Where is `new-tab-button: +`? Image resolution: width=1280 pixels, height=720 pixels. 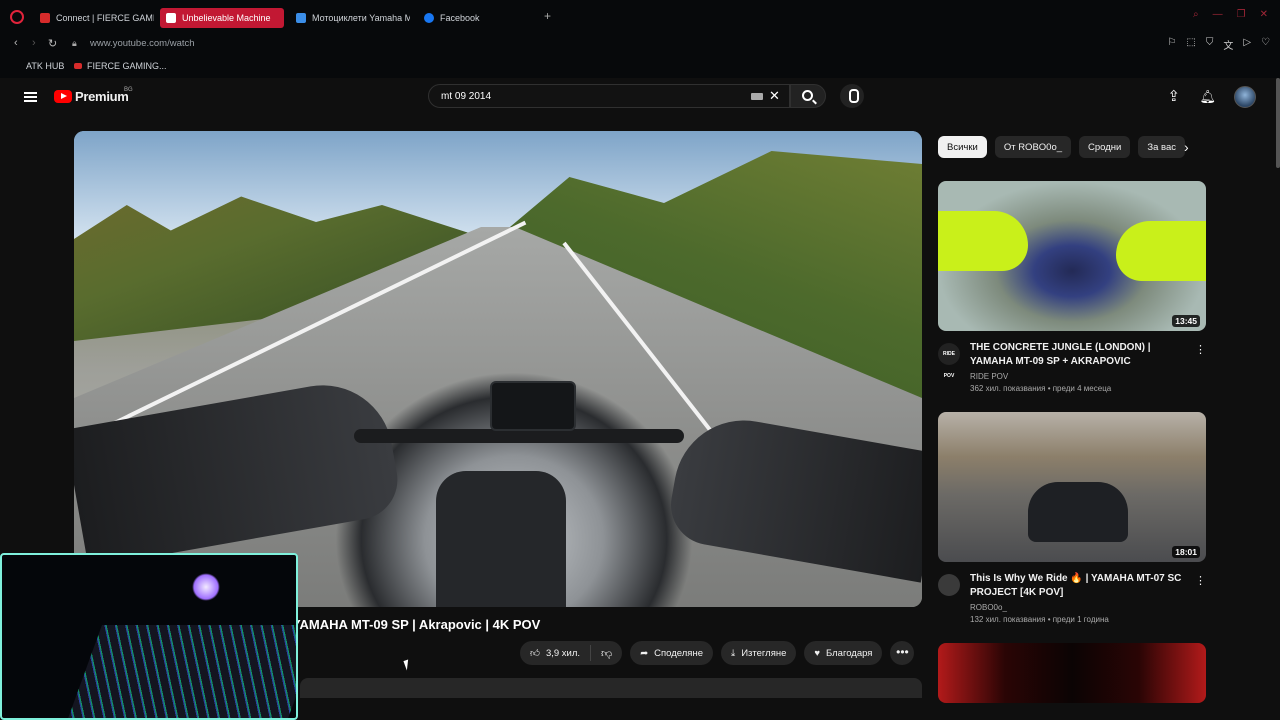 new-tab-button: + is located at coordinates (547, 16).